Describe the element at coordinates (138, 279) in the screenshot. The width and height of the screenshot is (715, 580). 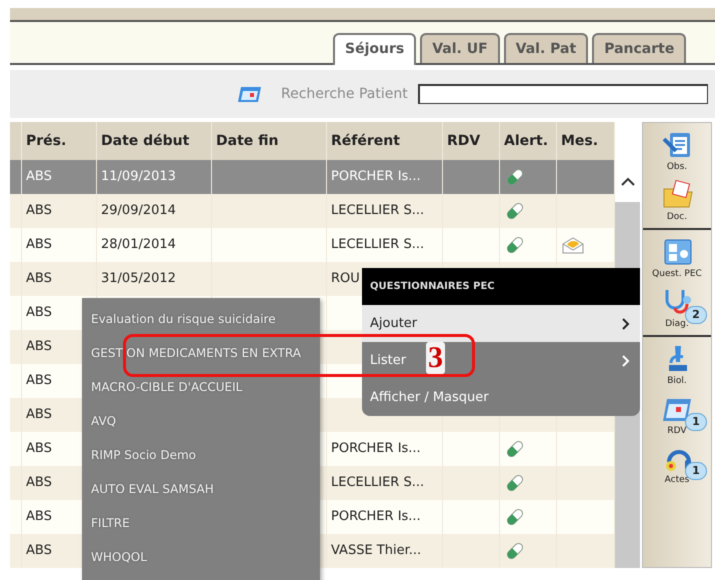
I see `table-cell-text: 31/05/2012` at that location.